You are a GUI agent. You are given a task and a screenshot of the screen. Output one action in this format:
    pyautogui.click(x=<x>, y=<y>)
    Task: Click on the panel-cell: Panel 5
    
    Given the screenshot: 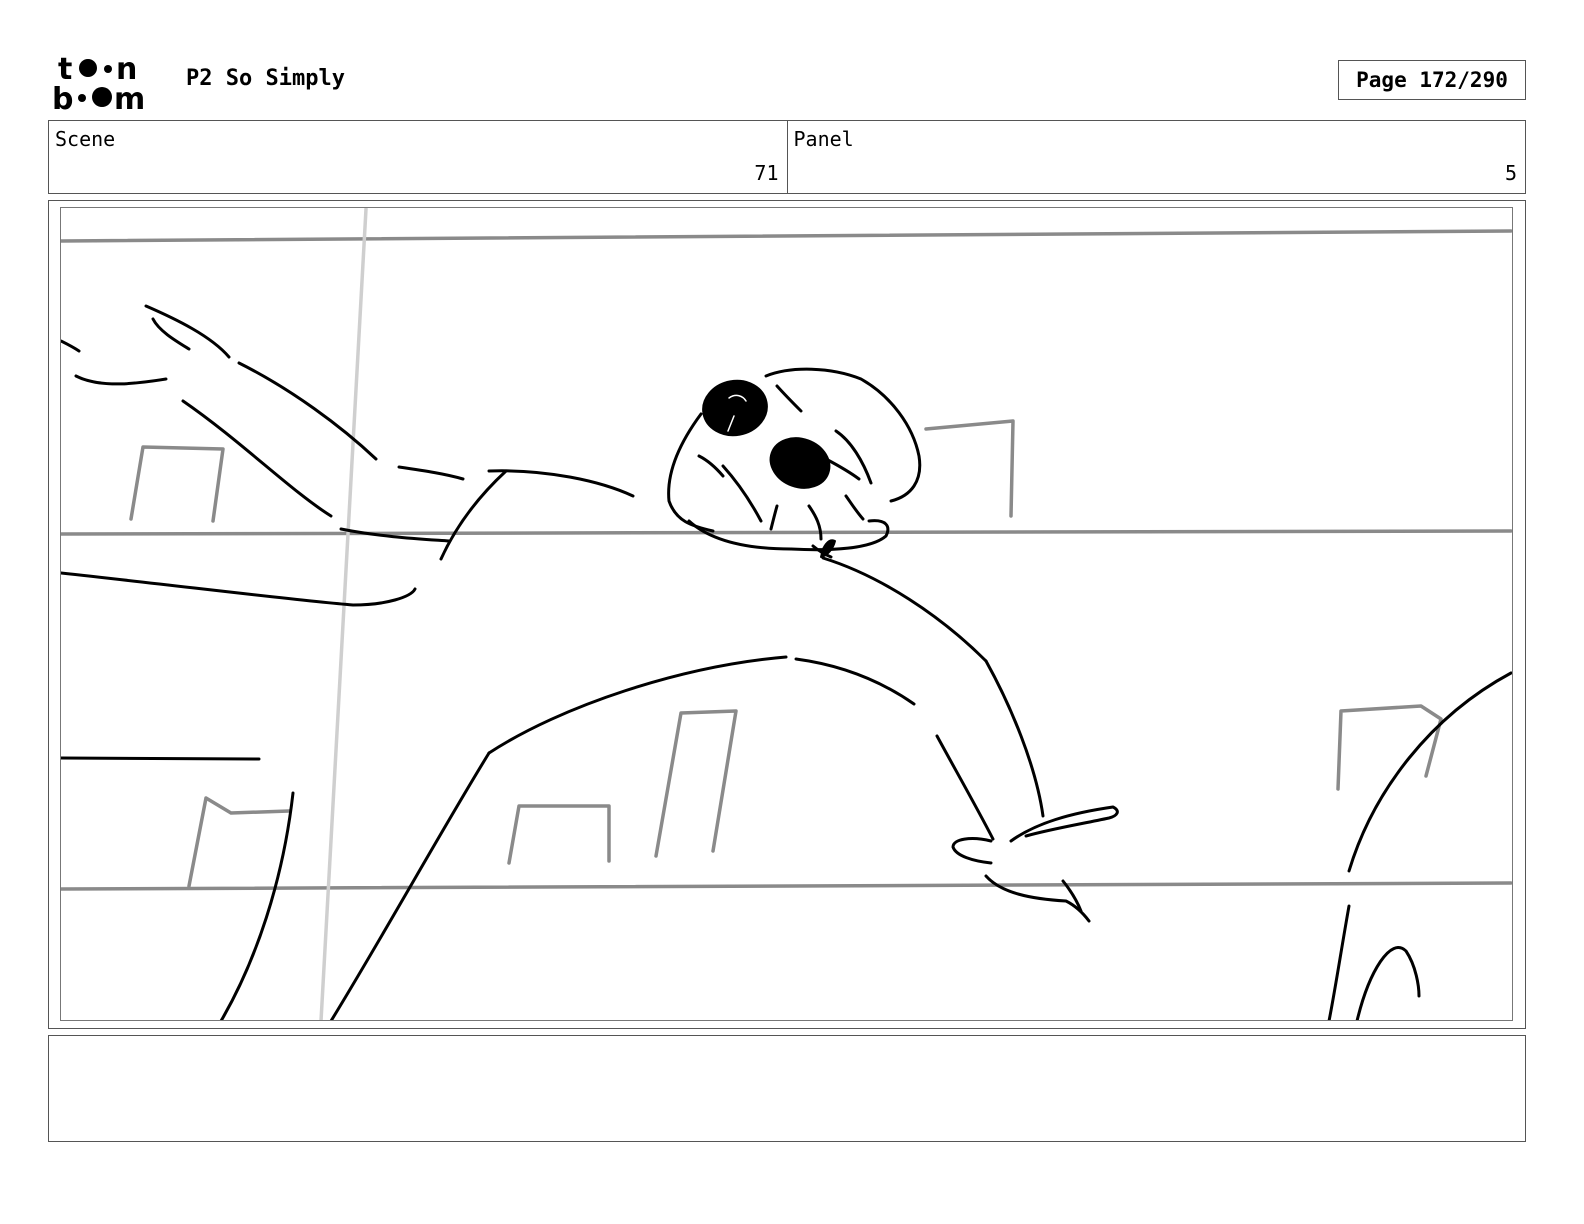 What is the action you would take?
    pyautogui.click(x=1156, y=157)
    